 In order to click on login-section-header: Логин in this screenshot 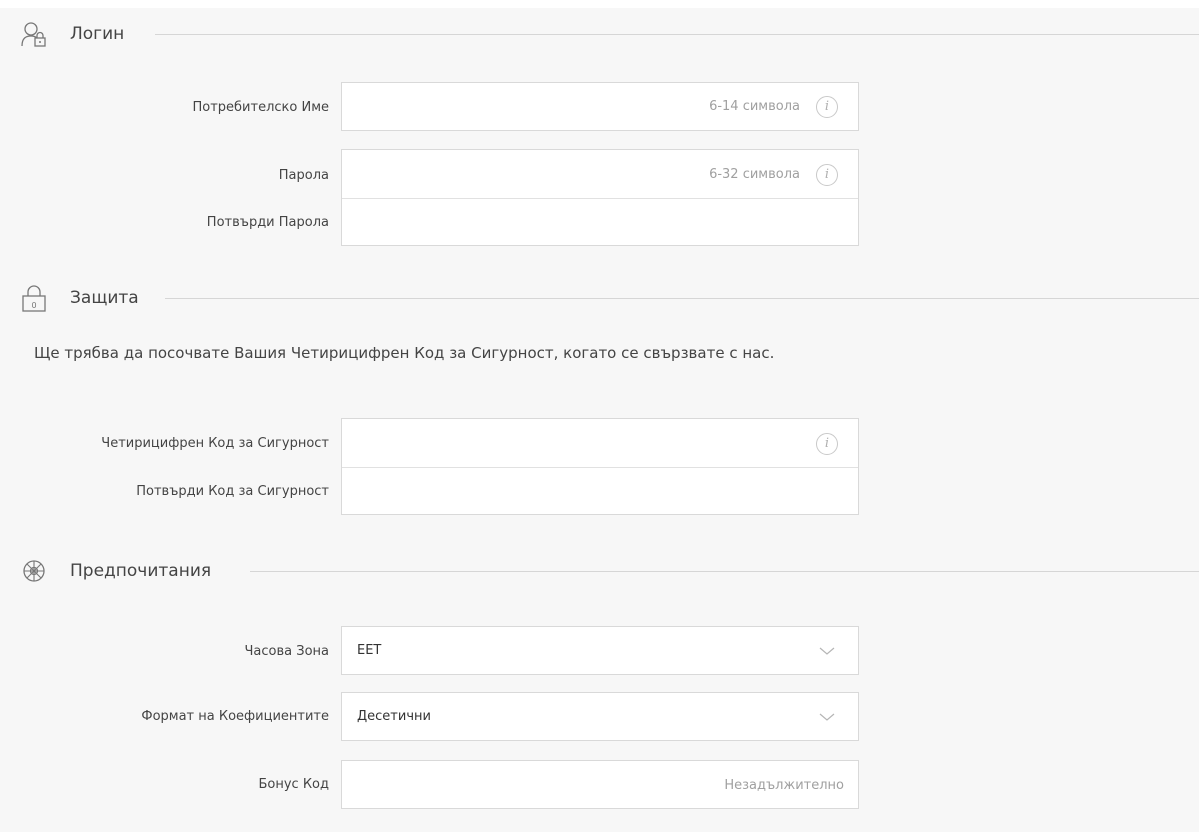, I will do `click(599, 35)`.